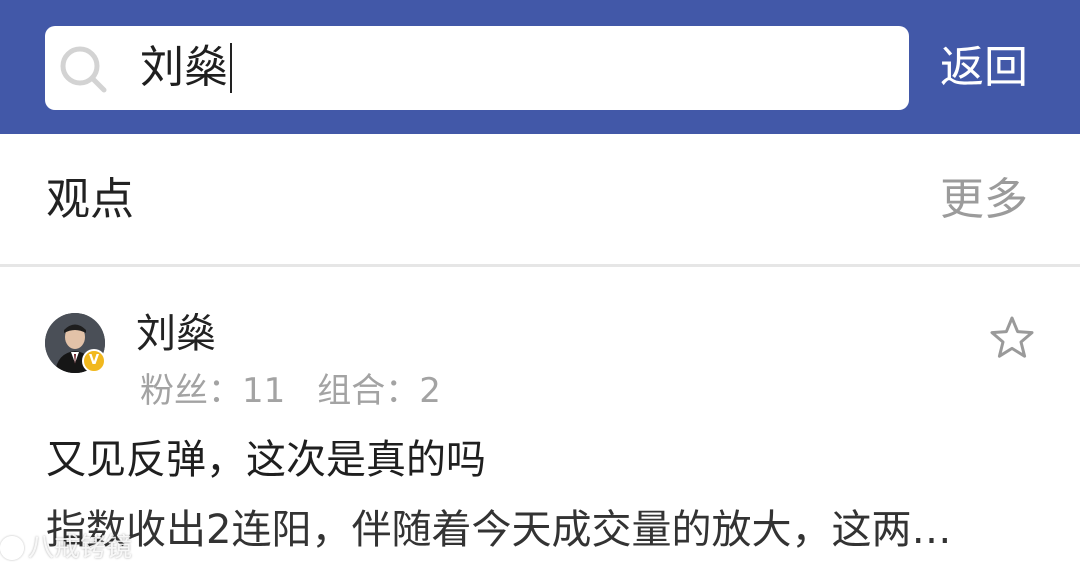 This screenshot has height=569, width=1080. I want to click on watermark-text: 八戒铐镜, so click(80, 548).